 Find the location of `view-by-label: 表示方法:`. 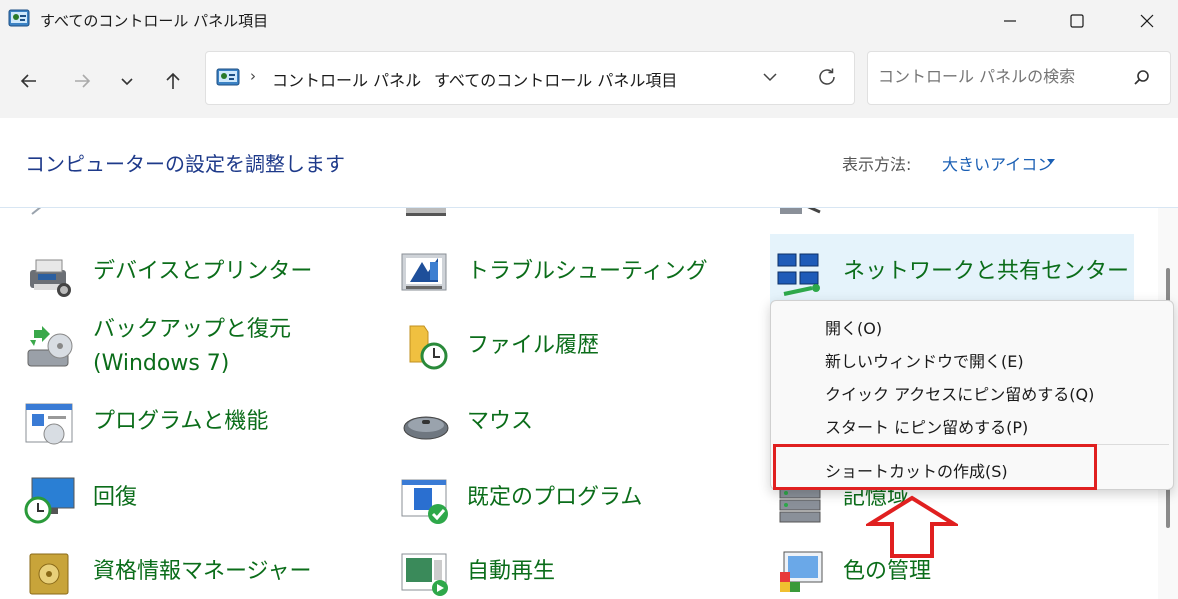

view-by-label: 表示方法: is located at coordinates (877, 164).